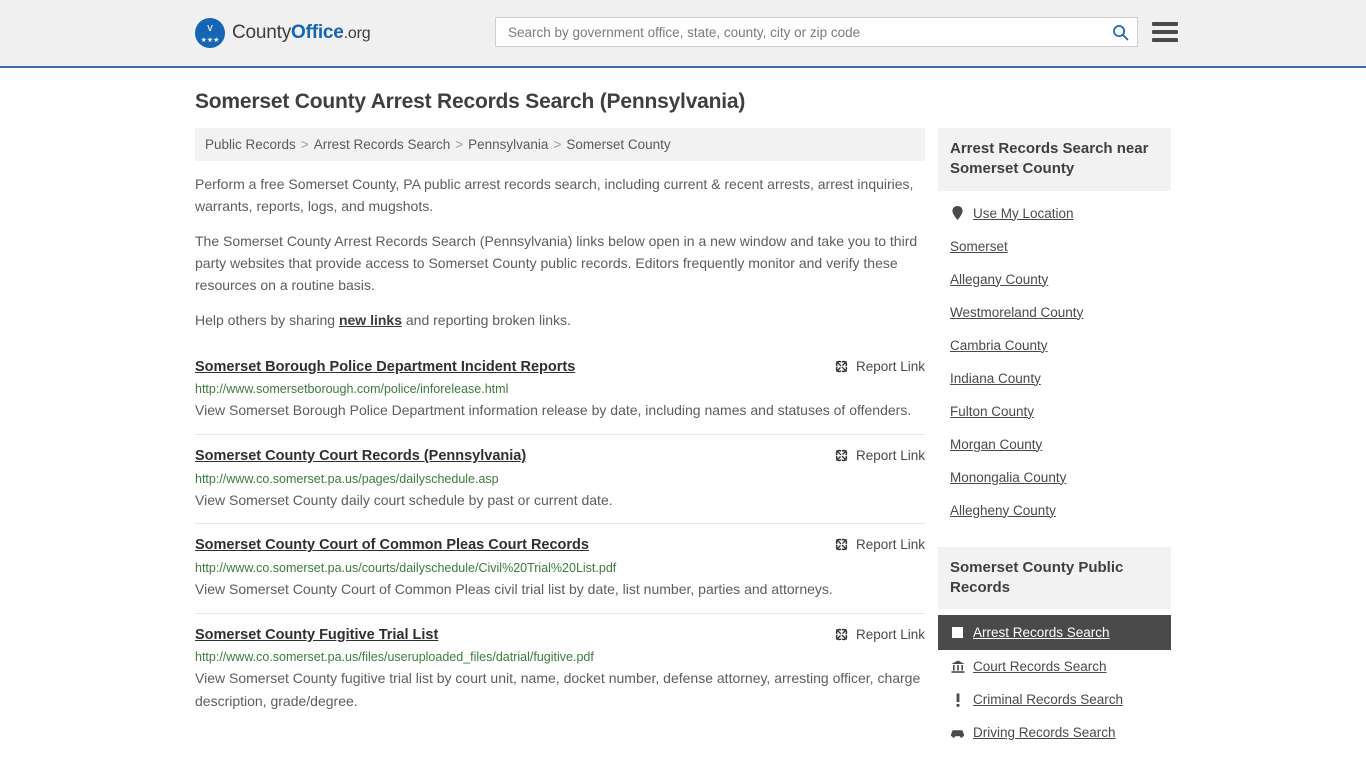  Describe the element at coordinates (1016, 312) in the screenshot. I see `sidebar-link-westmoreland-county: Westmoreland County` at that location.